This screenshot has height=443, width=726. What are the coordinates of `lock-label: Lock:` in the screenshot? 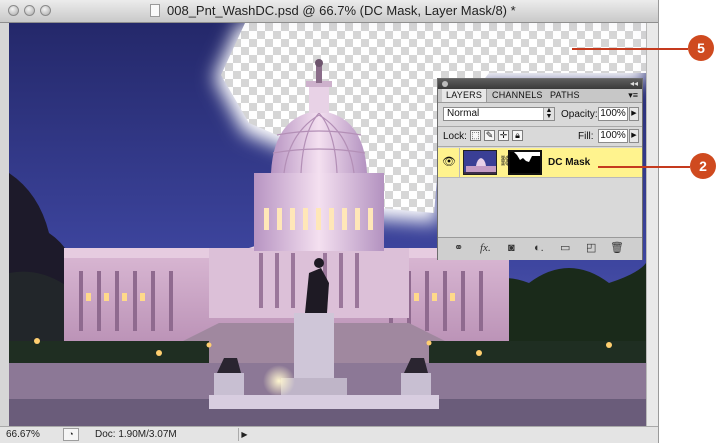 It's located at (455, 136).